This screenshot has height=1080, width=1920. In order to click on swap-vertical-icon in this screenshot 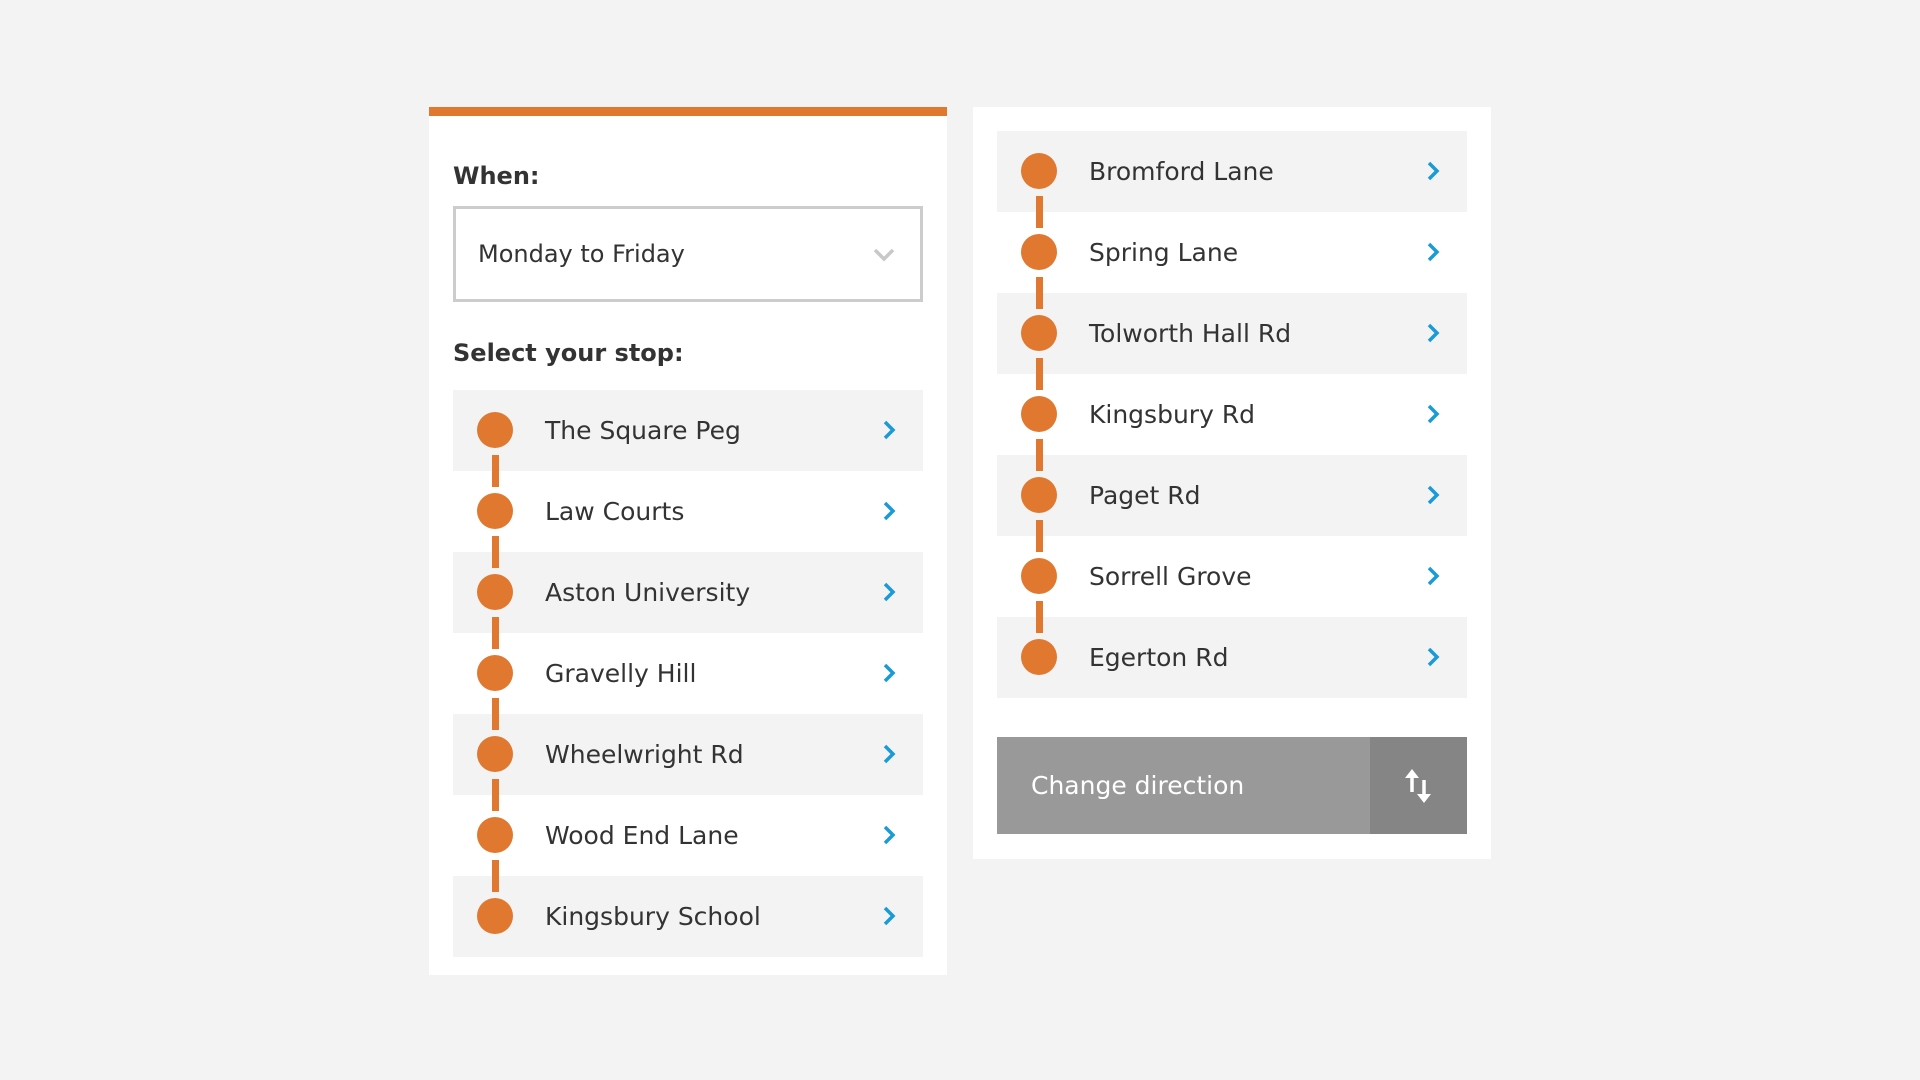, I will do `click(1418, 785)`.